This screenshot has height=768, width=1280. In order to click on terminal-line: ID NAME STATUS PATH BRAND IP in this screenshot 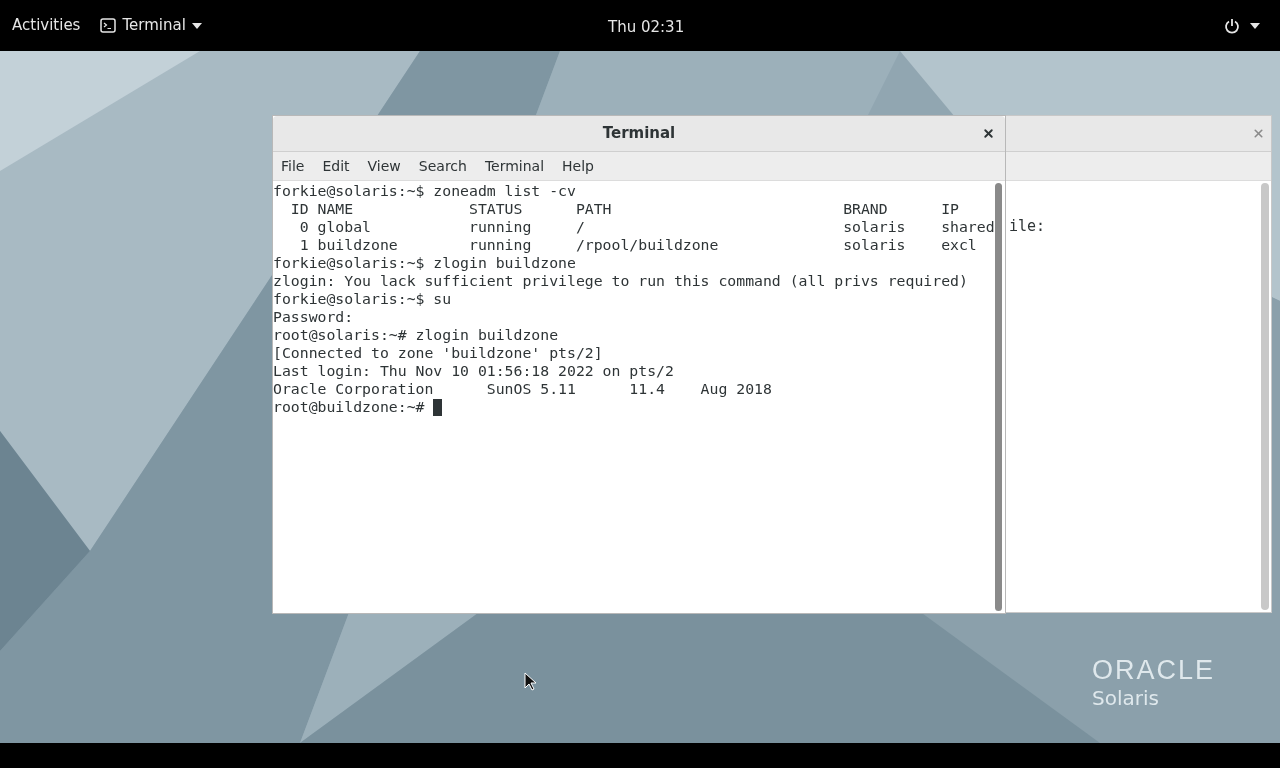, I will do `click(624, 209)`.